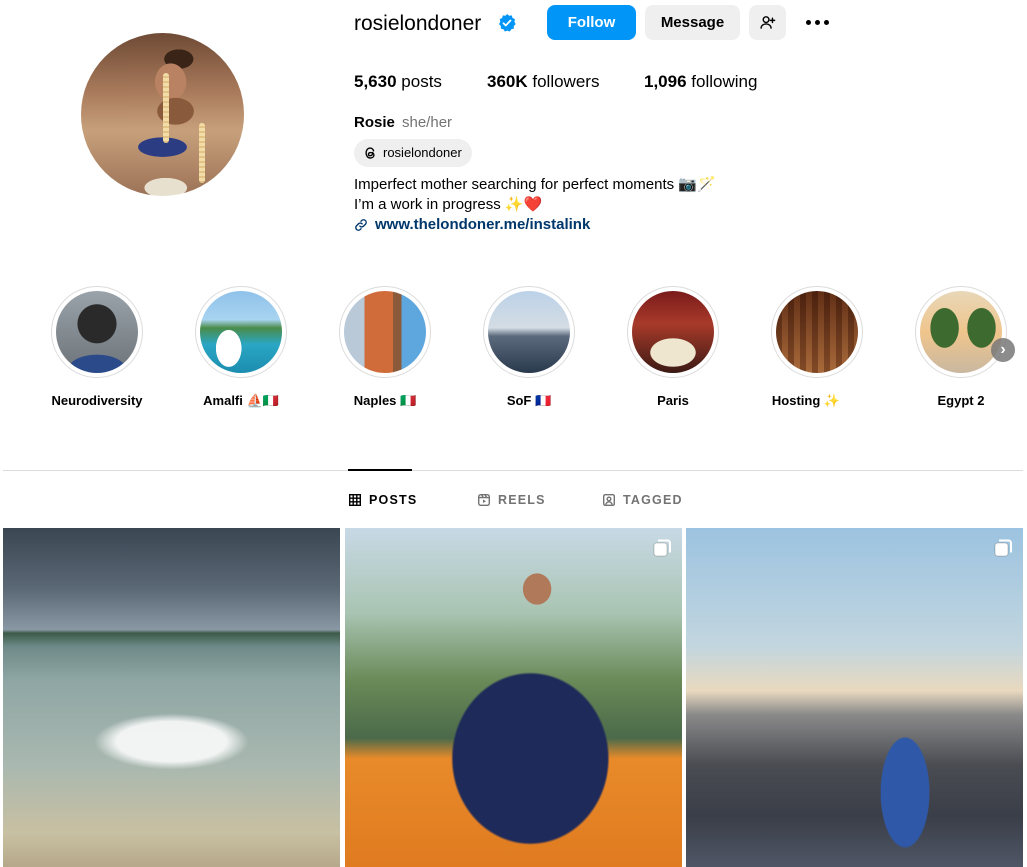 The width and height of the screenshot is (1027, 867). I want to click on profile-username: rosielondoner, so click(418, 23).